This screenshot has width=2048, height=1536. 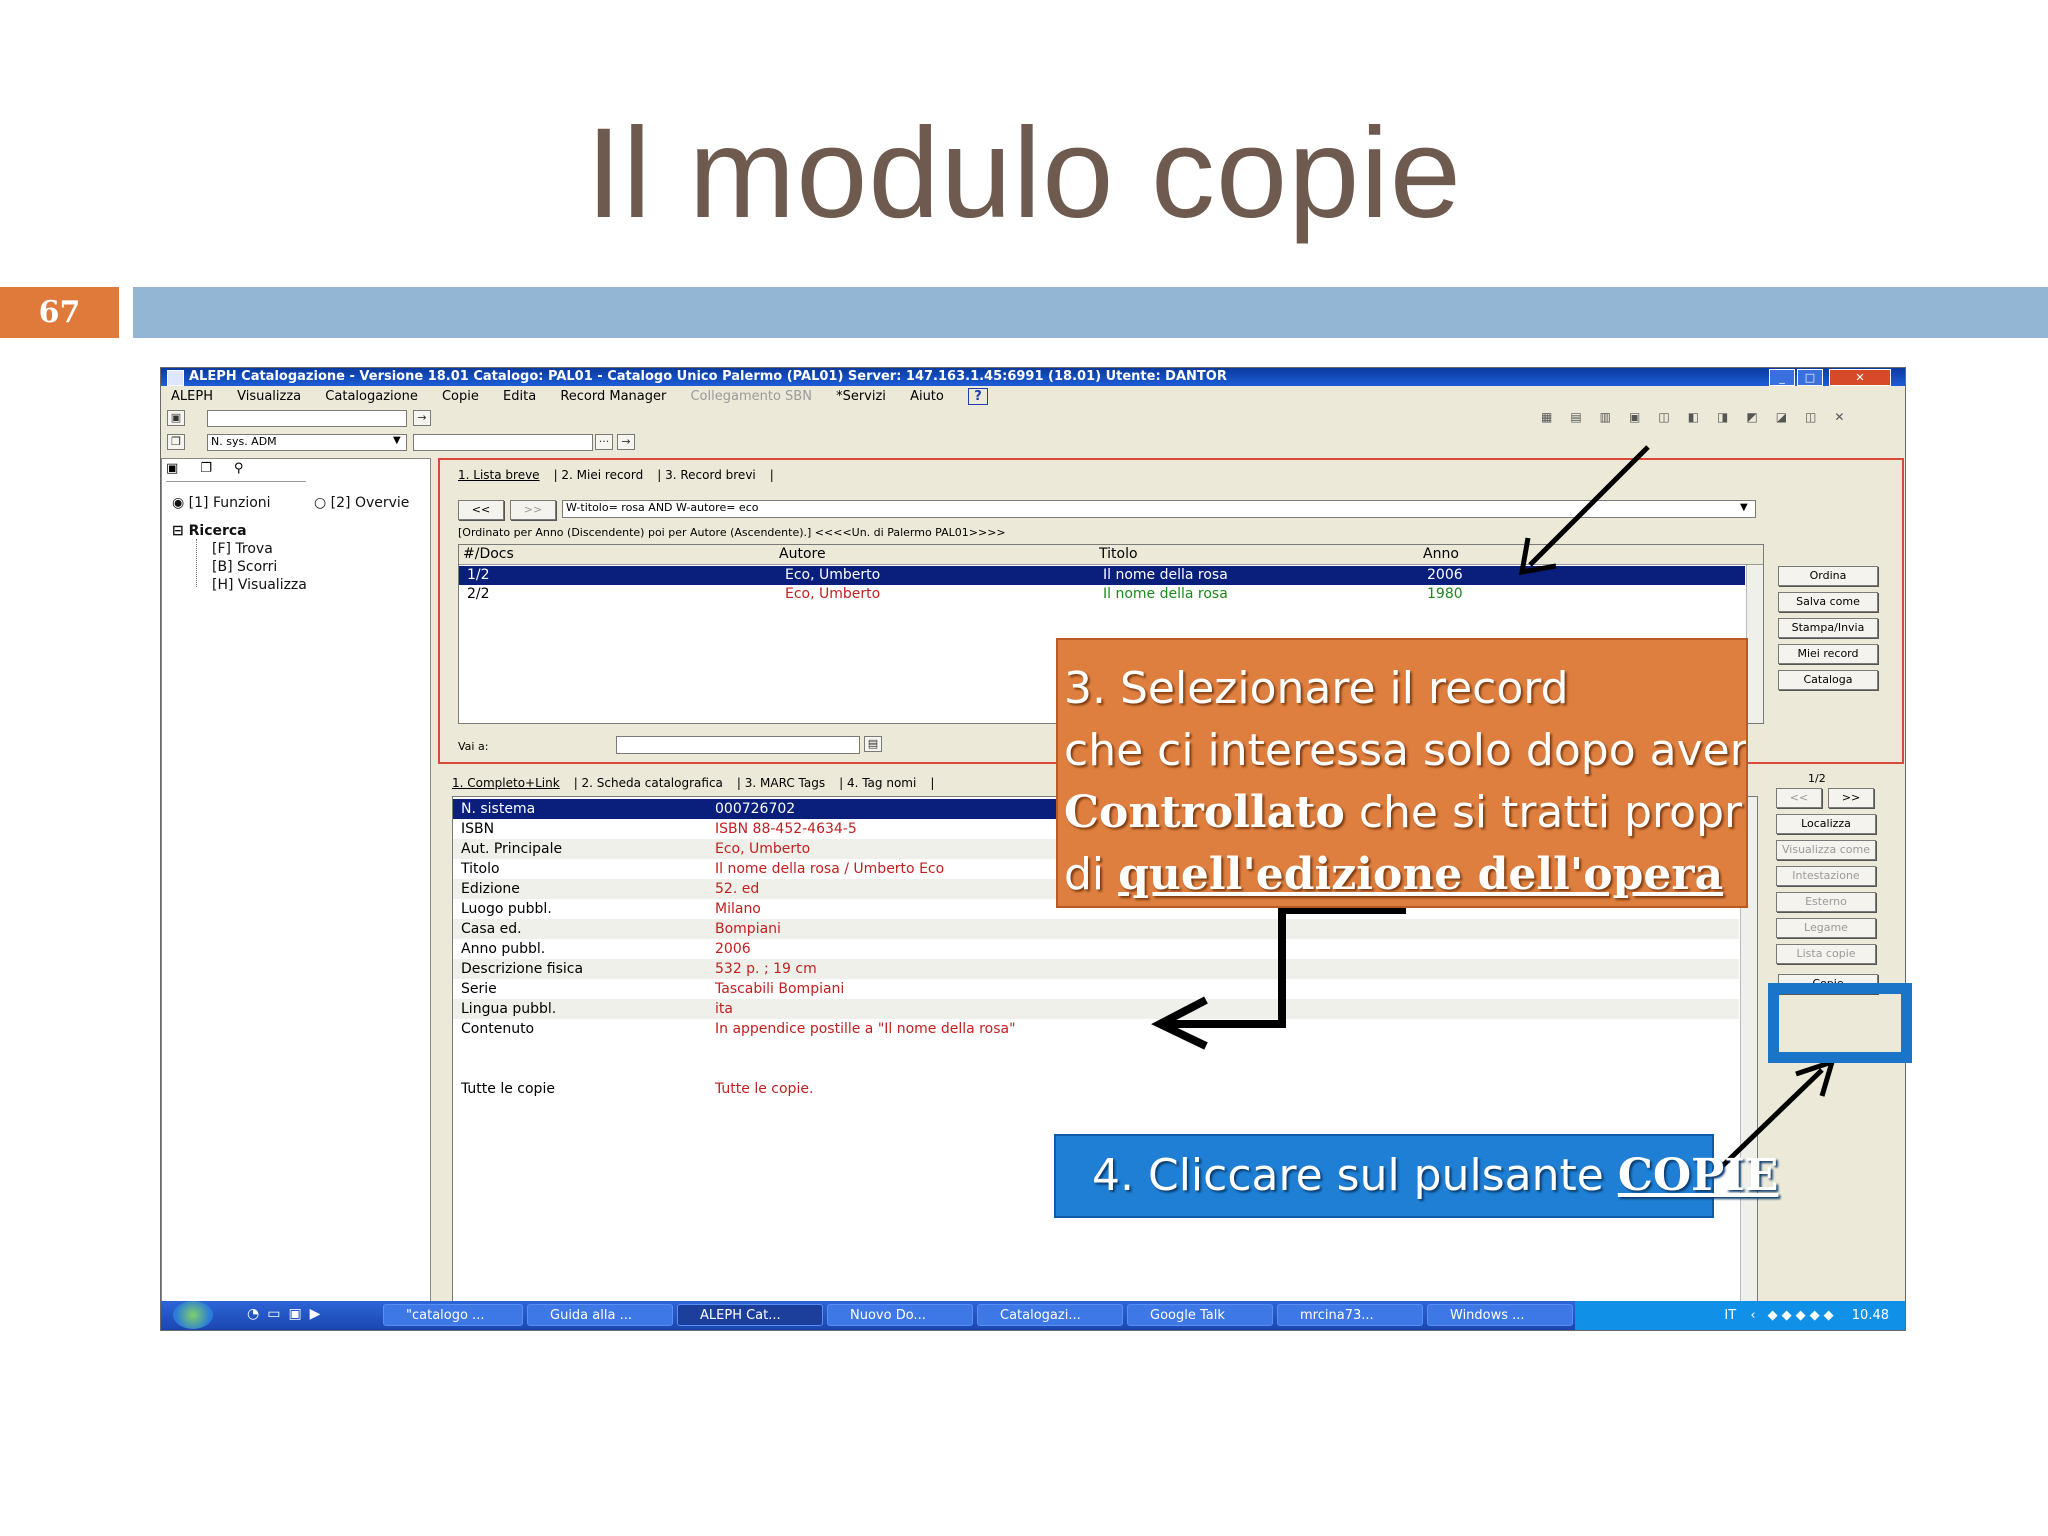 I want to click on blue-callout: 4. Cliccare sul pulsante COPIE, so click(x=1416, y=1176).